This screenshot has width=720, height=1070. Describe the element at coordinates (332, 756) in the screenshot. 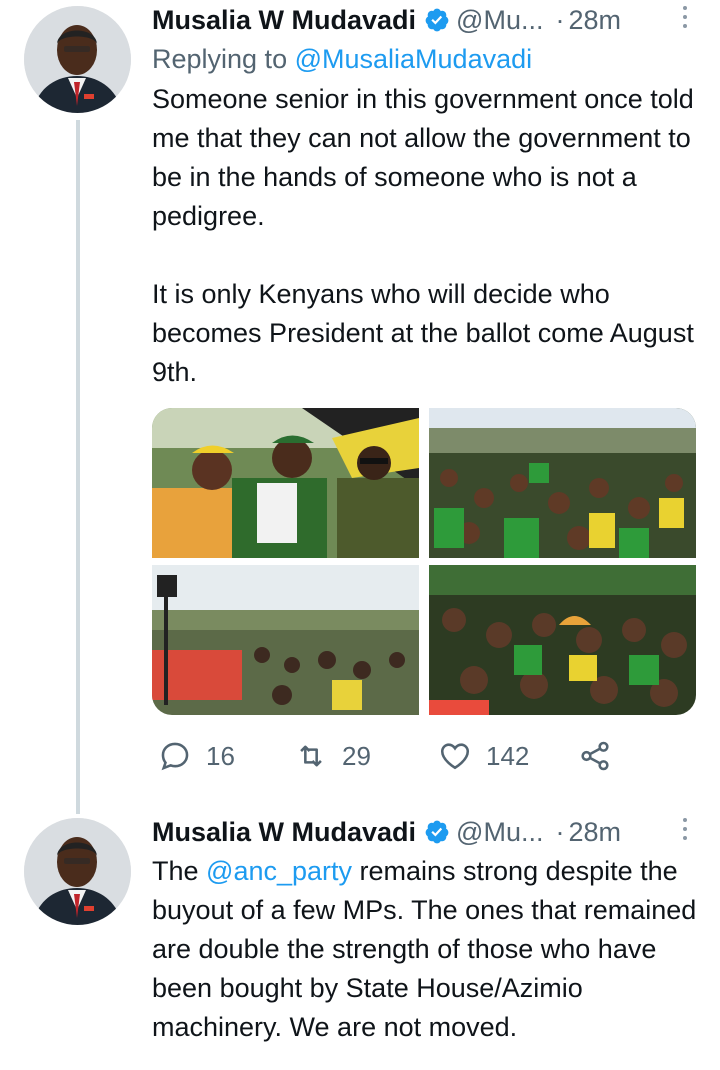

I see `retweet-button: 29` at that location.